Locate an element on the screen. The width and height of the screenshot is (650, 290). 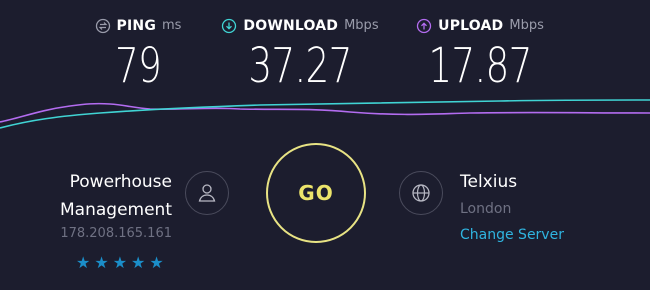
server-globe-icon is located at coordinates (421, 193).